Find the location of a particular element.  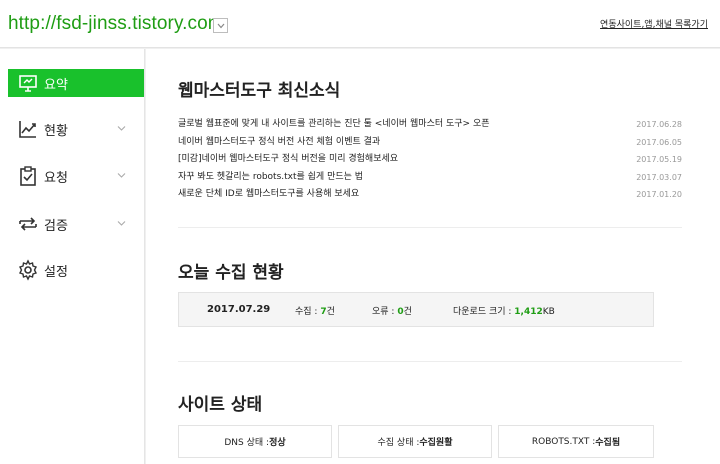

gear-icon is located at coordinates (28, 270).